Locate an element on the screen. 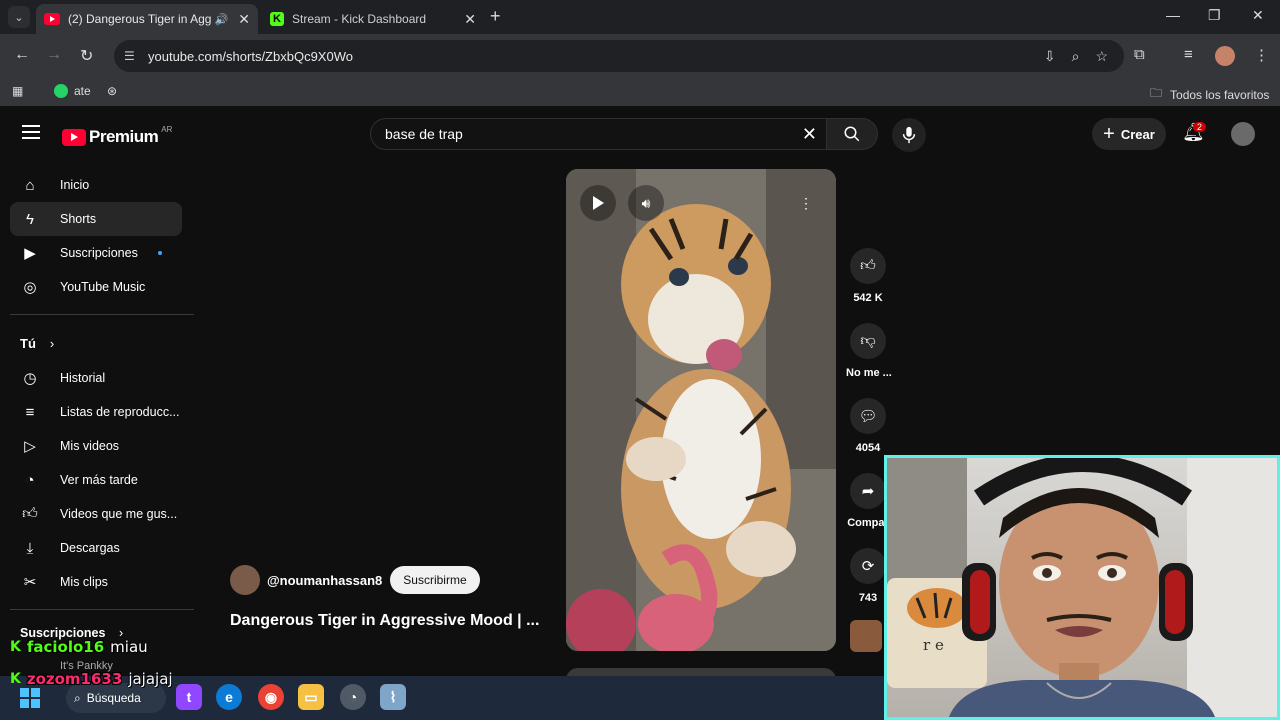  sidebar-item-youtube-music: ◎ YouTube Music is located at coordinates (102, 287).